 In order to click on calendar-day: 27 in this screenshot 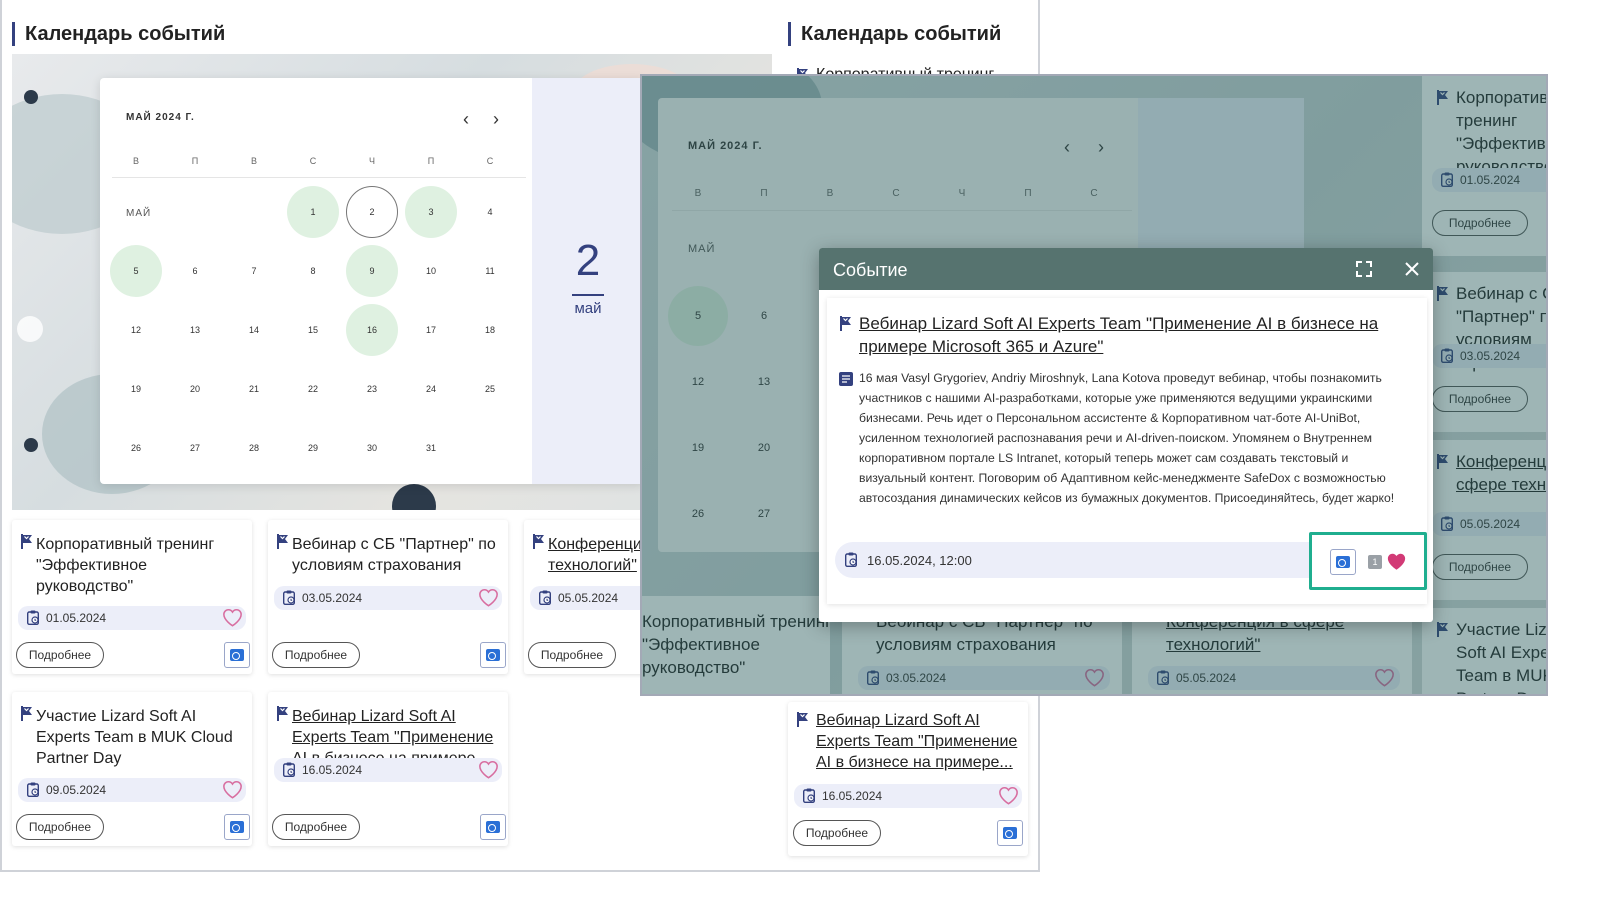, I will do `click(195, 448)`.